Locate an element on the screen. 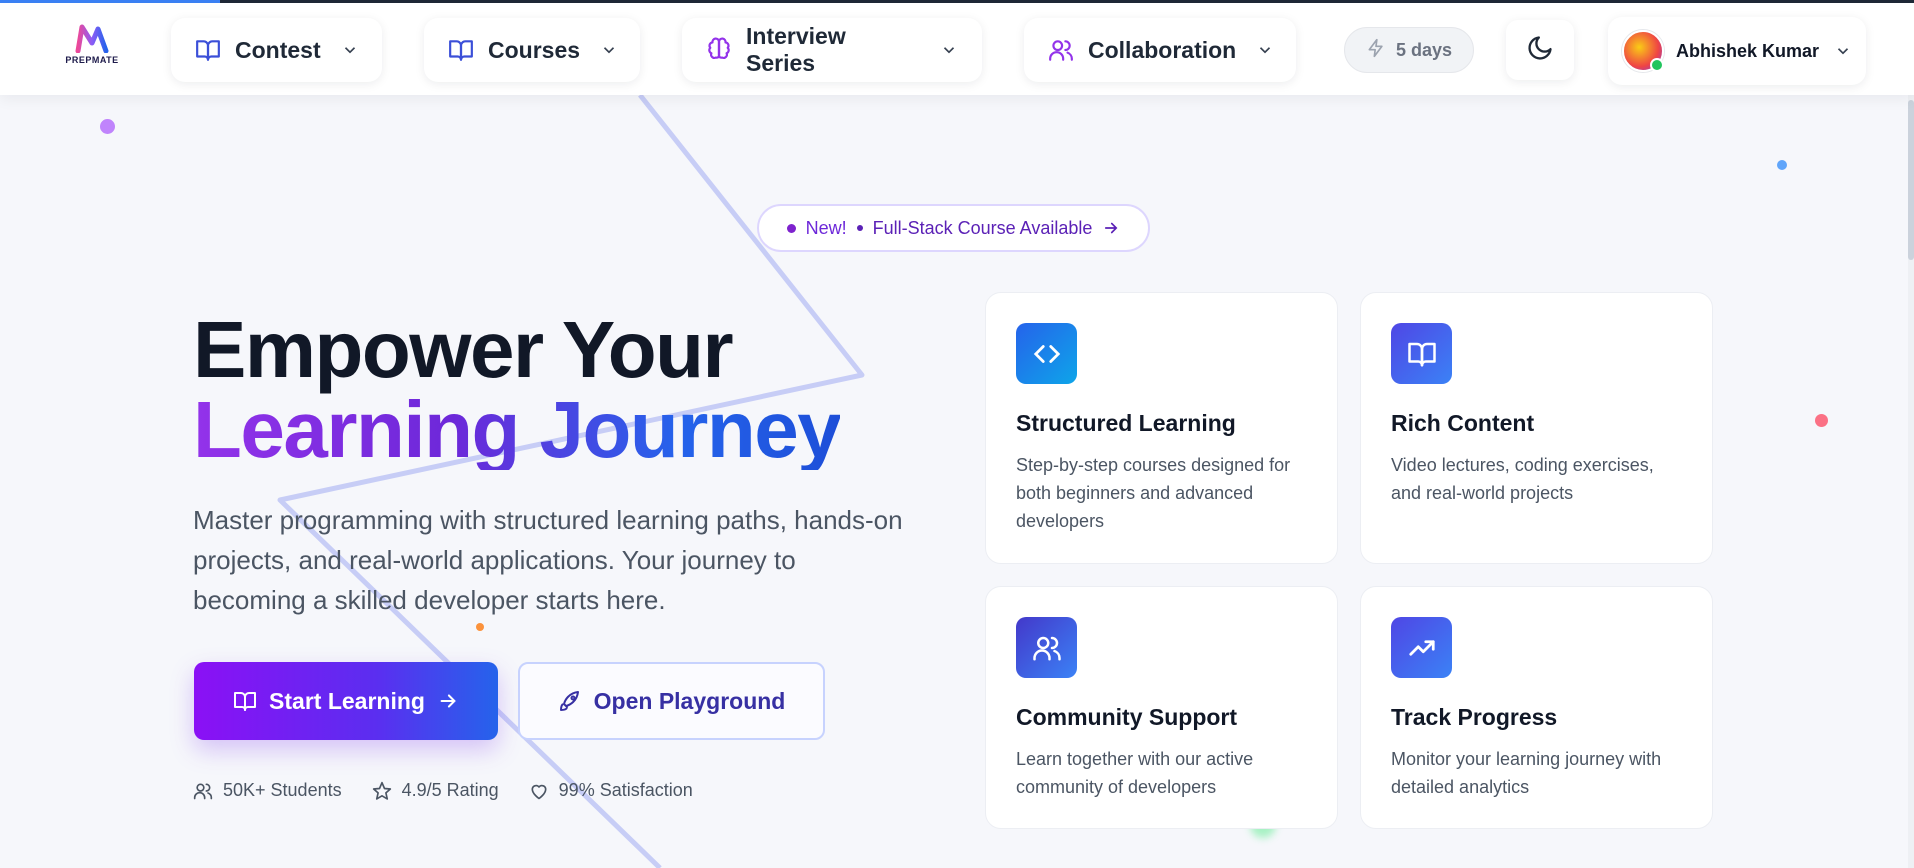 The image size is (1914, 868). user-menu-button: Abhishek Kumar is located at coordinates (1737, 51).